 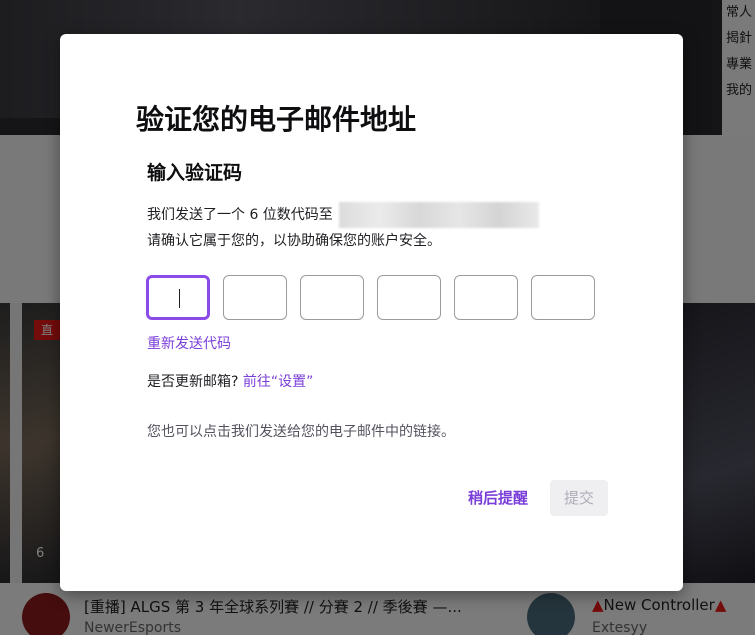 What do you see at coordinates (278, 382) in the screenshot?
I see `go-to-settings-link: 前往“设置”` at bounding box center [278, 382].